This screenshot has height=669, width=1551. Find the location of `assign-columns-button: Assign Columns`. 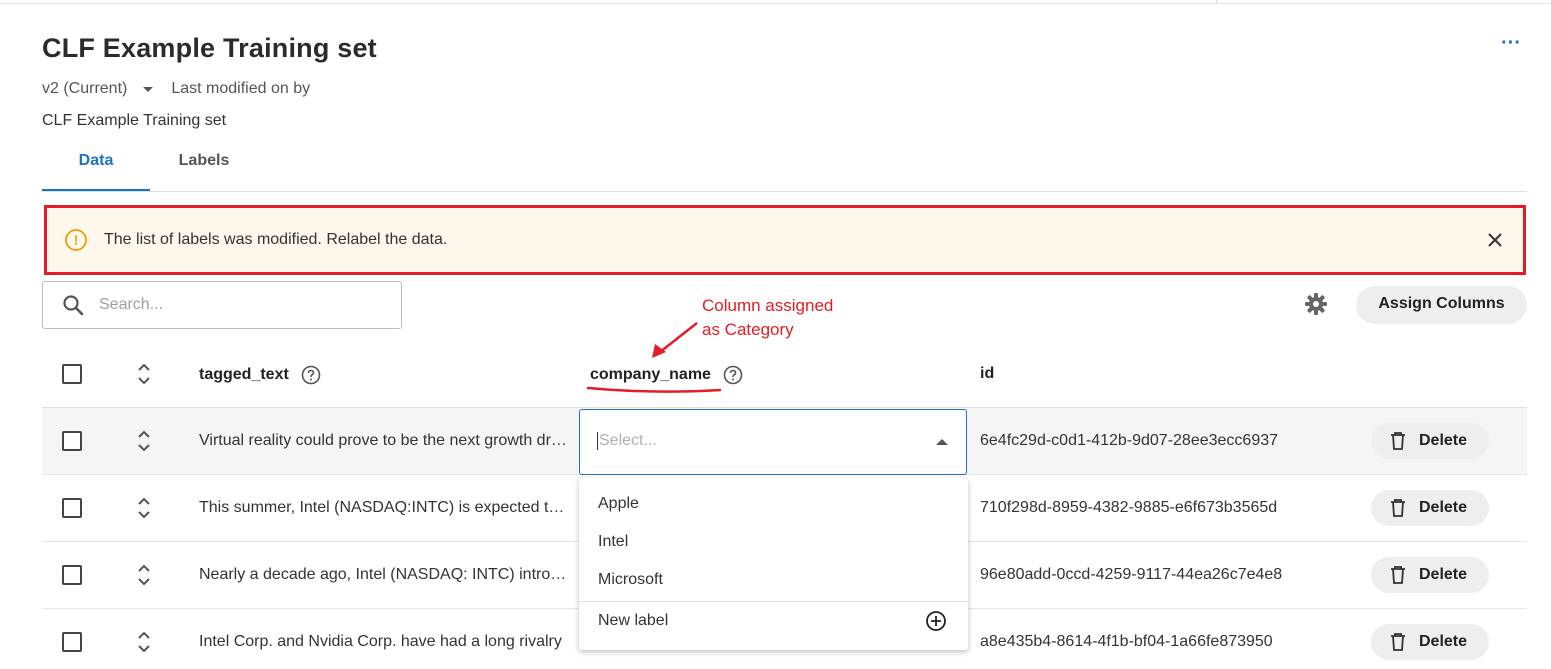

assign-columns-button: Assign Columns is located at coordinates (1441, 305).